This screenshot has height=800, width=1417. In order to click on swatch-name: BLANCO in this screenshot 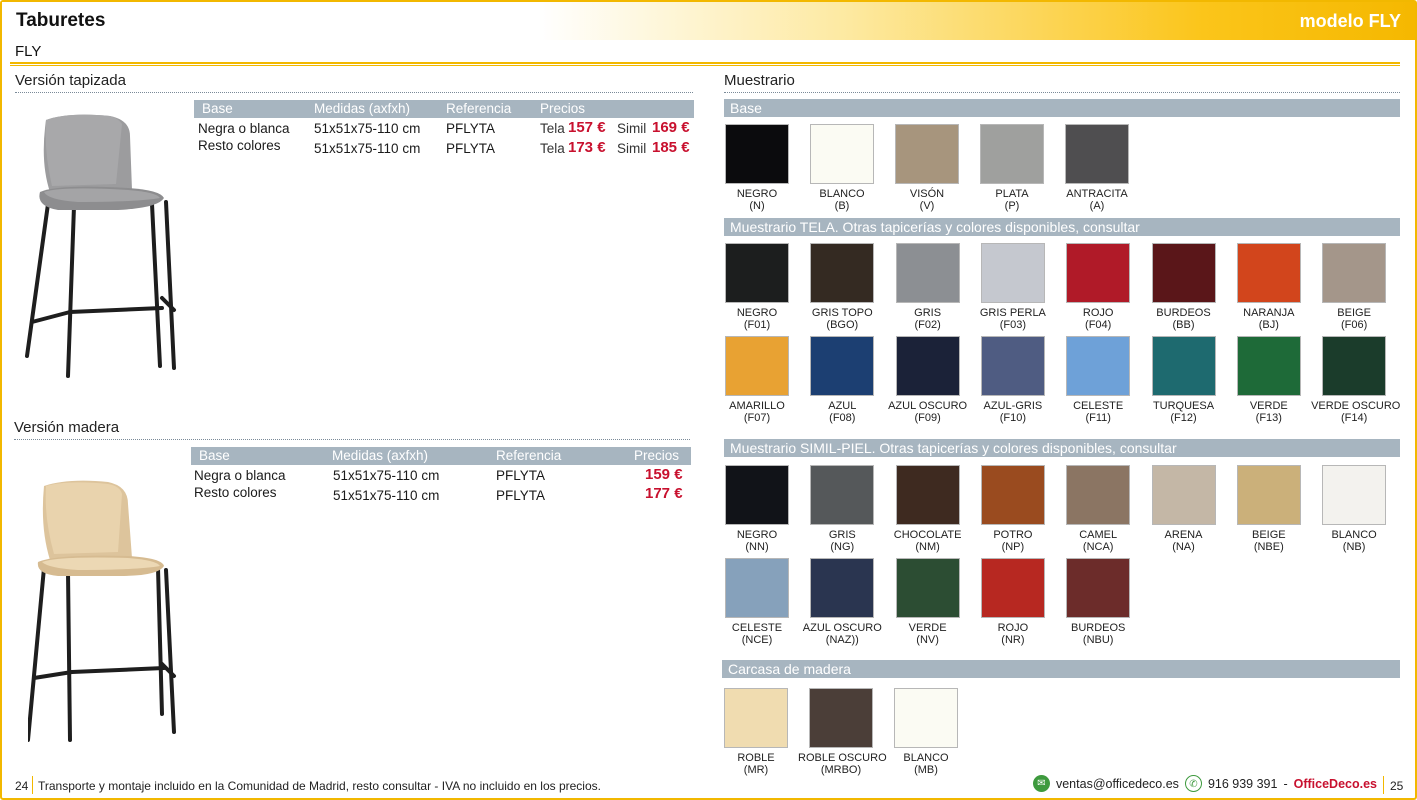, I will do `click(842, 194)`.